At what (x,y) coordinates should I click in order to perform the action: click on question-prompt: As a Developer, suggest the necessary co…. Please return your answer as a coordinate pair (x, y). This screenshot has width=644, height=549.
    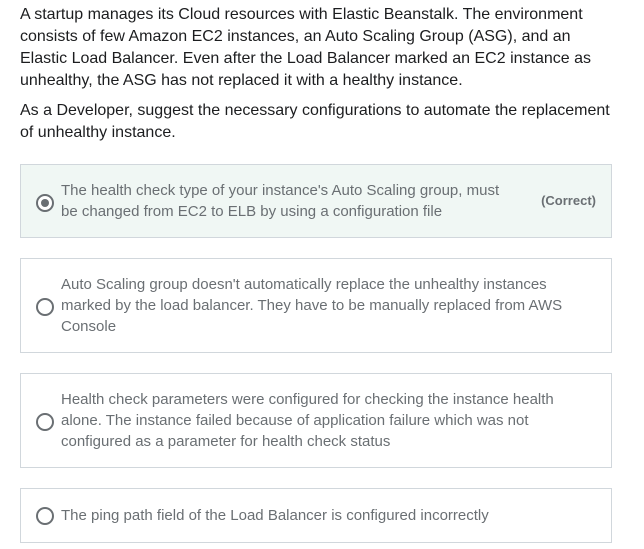
    Looking at the image, I should click on (315, 121).